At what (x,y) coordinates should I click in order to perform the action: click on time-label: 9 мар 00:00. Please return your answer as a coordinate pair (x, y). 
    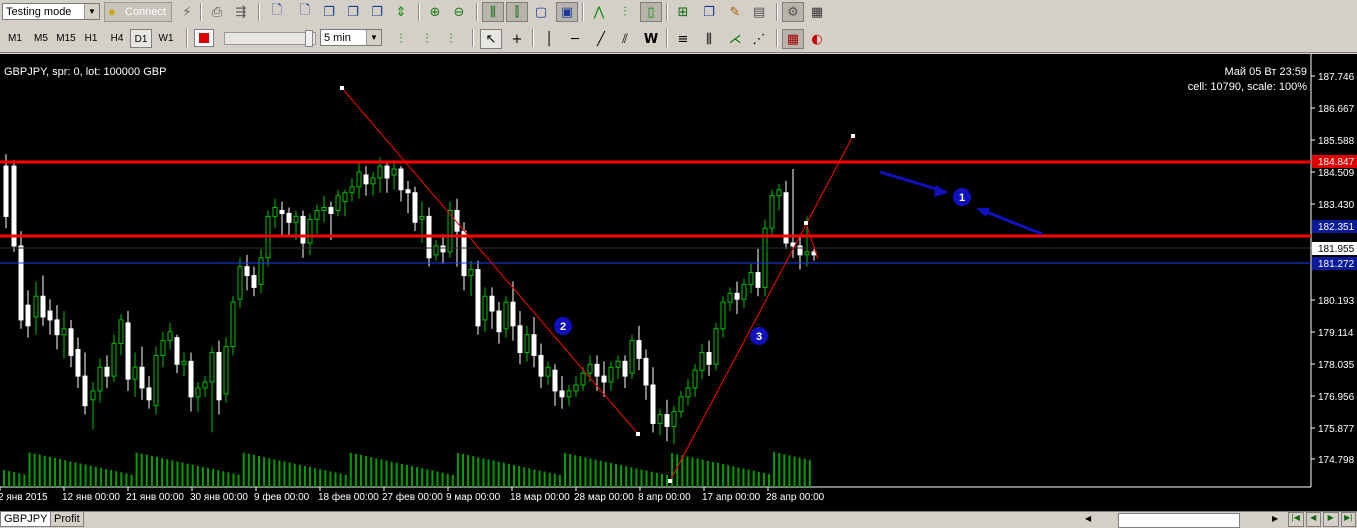
    Looking at the image, I should click on (473, 497).